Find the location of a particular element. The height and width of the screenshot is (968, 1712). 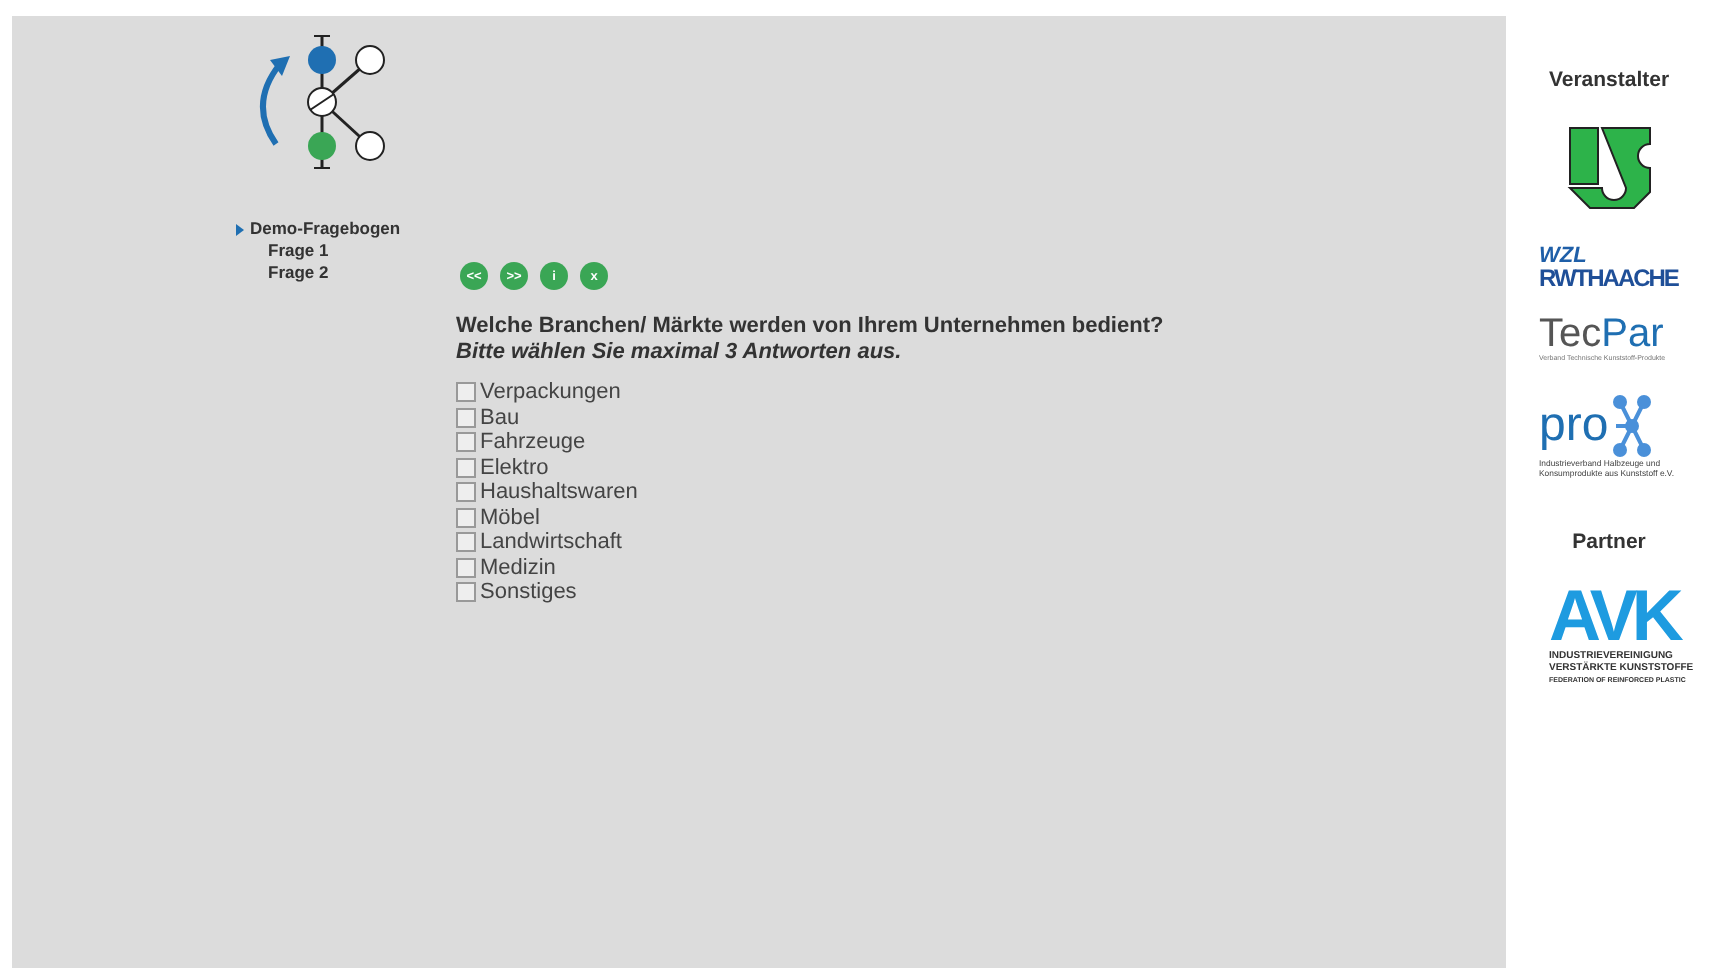

option-label: Haushaltswaren is located at coordinates (559, 492).